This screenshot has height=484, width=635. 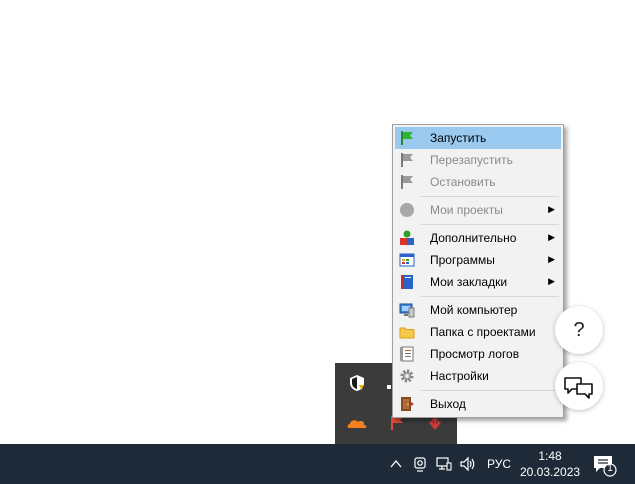 I want to click on menu-item-settings: Настройки, so click(x=478, y=376).